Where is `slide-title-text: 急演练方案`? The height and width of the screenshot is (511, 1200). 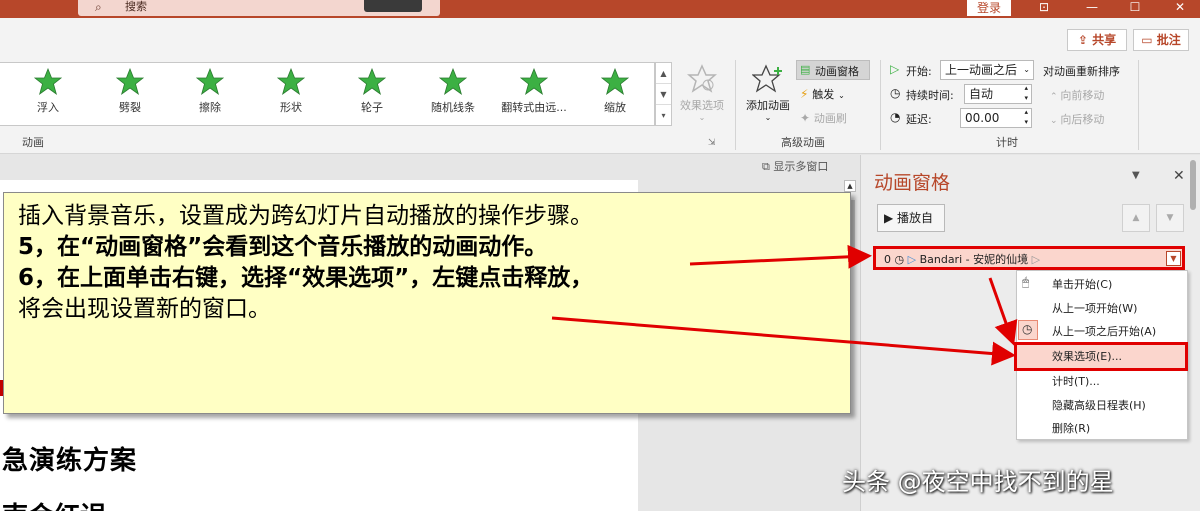
slide-title-text: 急演练方案 is located at coordinates (70, 461).